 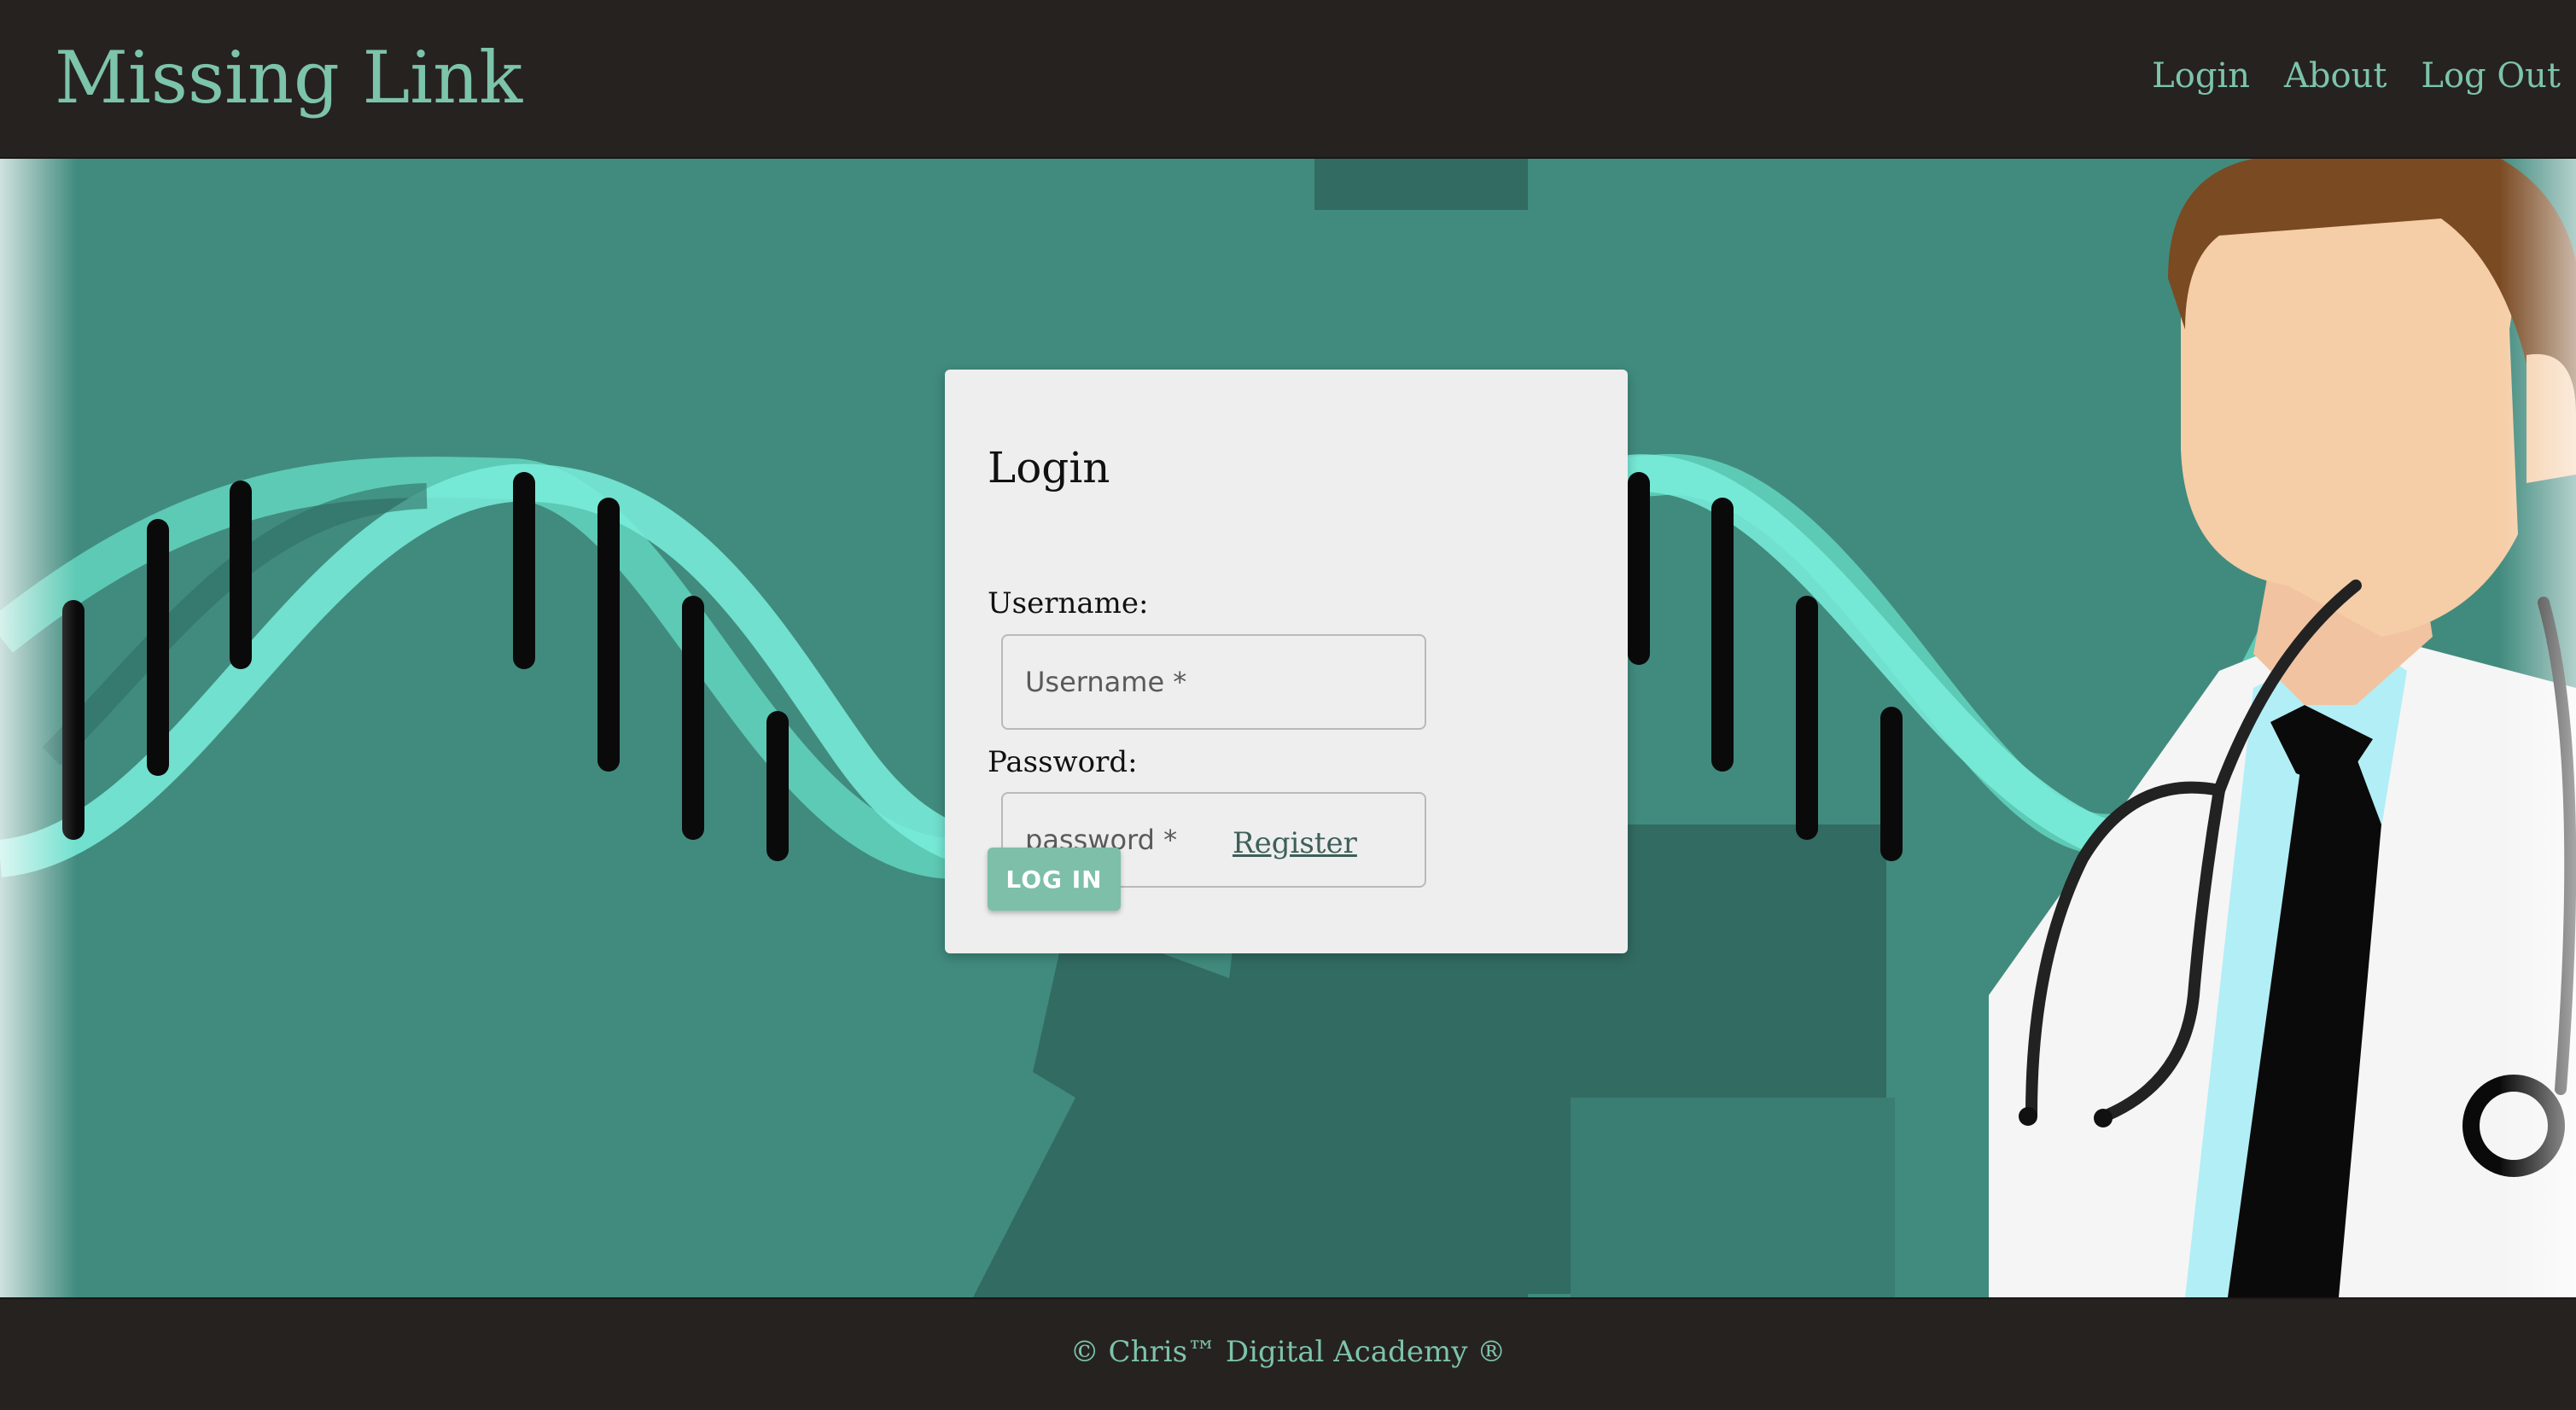 What do you see at coordinates (1295, 843) in the screenshot?
I see `register-link: Register` at bounding box center [1295, 843].